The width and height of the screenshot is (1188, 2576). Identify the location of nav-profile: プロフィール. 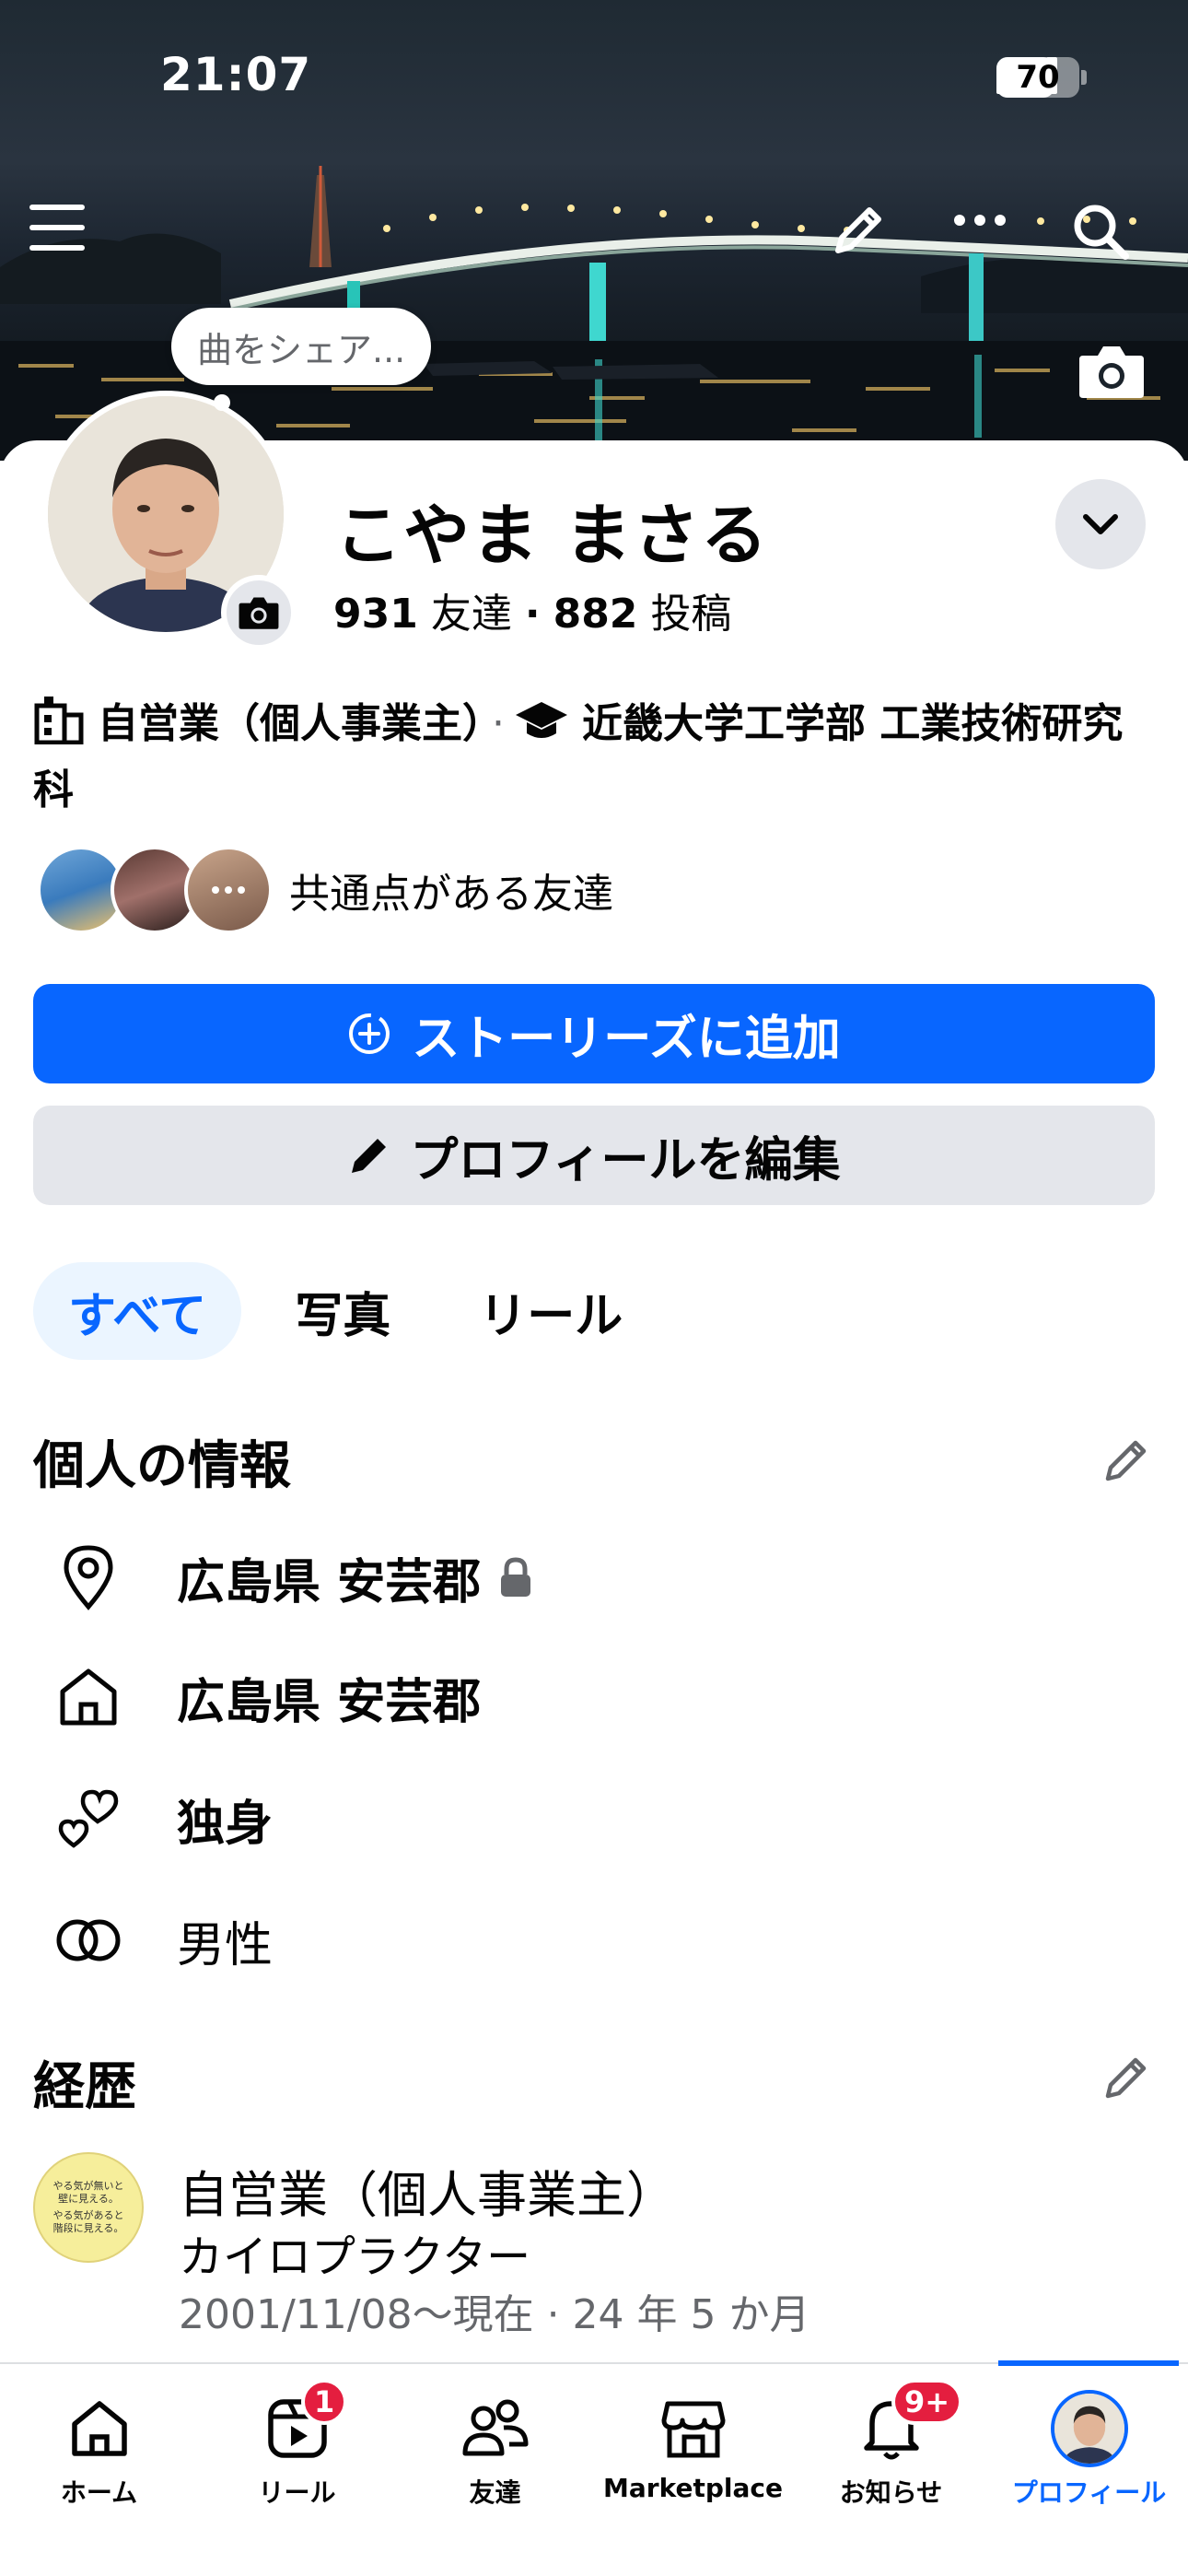
(1089, 2438).